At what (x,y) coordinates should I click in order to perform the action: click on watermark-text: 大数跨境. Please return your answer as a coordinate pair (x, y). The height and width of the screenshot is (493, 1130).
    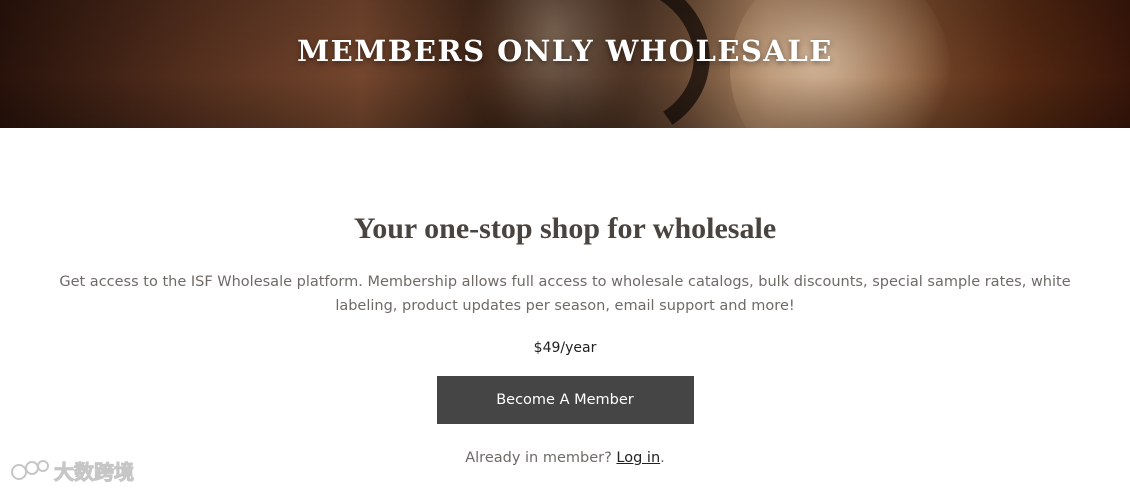
    Looking at the image, I should click on (94, 472).